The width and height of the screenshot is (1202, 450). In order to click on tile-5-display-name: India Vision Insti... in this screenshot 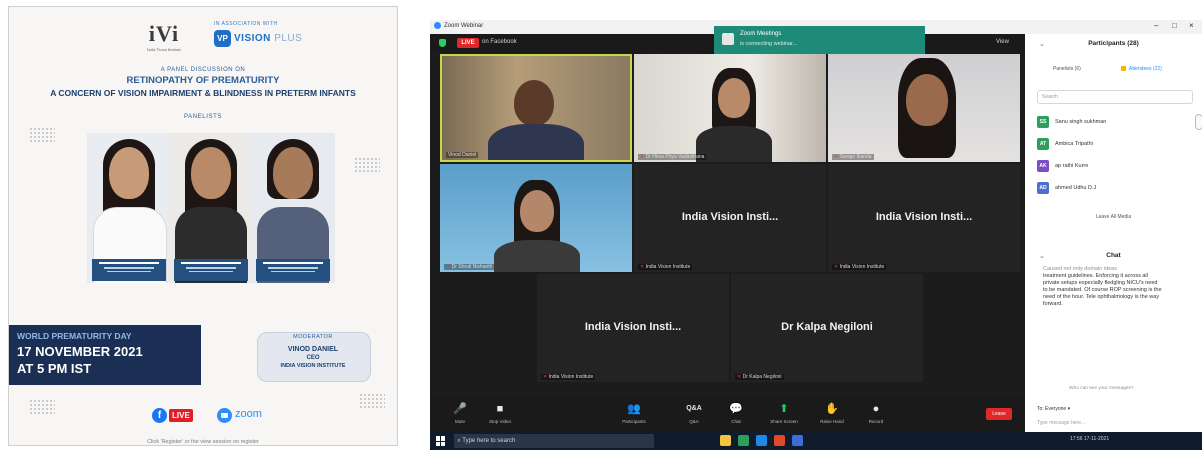, I will do `click(730, 217)`.